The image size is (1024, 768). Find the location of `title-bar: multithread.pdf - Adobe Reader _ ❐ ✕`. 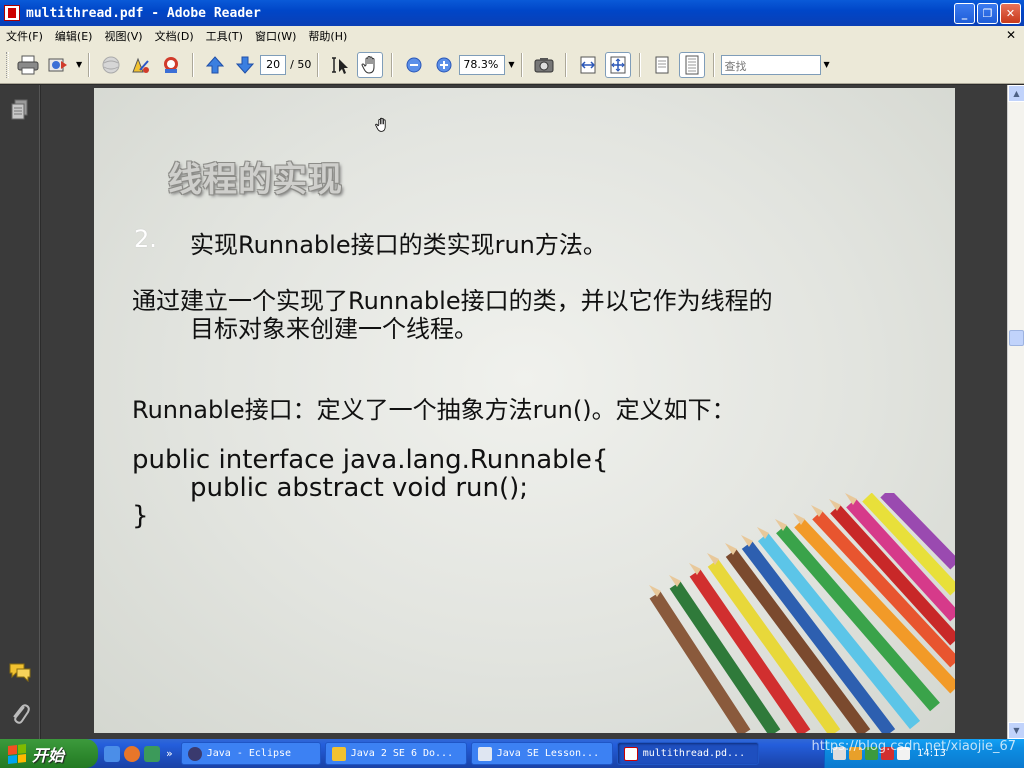

title-bar: multithread.pdf - Adobe Reader _ ❐ ✕ is located at coordinates (512, 13).